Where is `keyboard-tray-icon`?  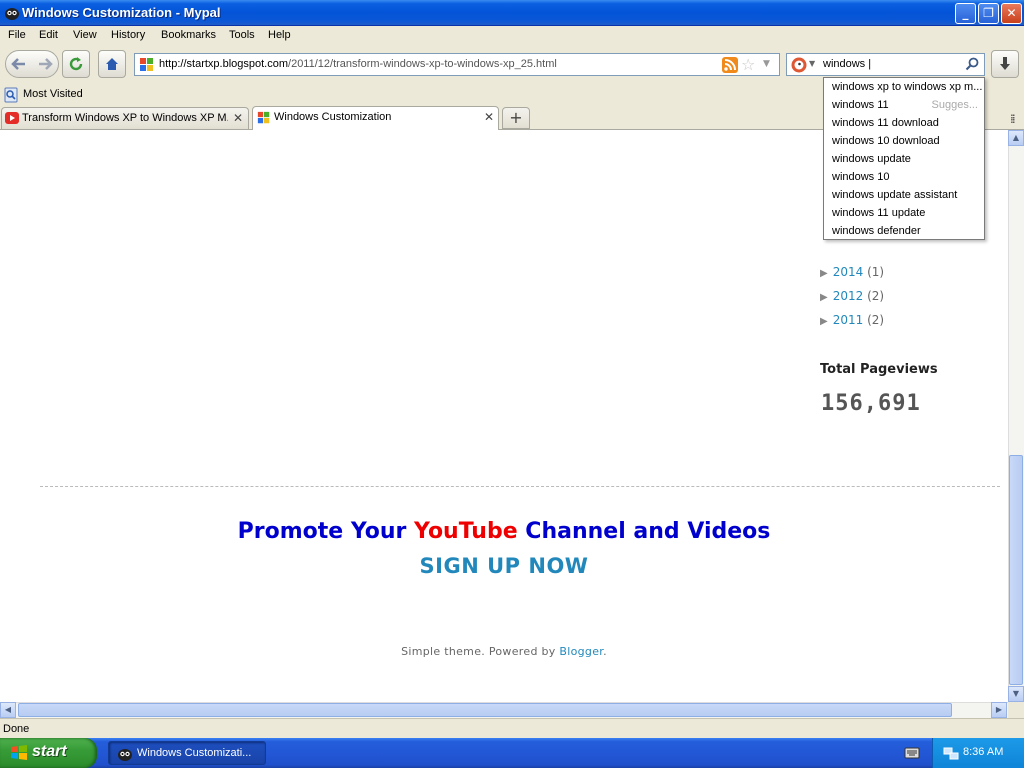
keyboard-tray-icon is located at coordinates (912, 753).